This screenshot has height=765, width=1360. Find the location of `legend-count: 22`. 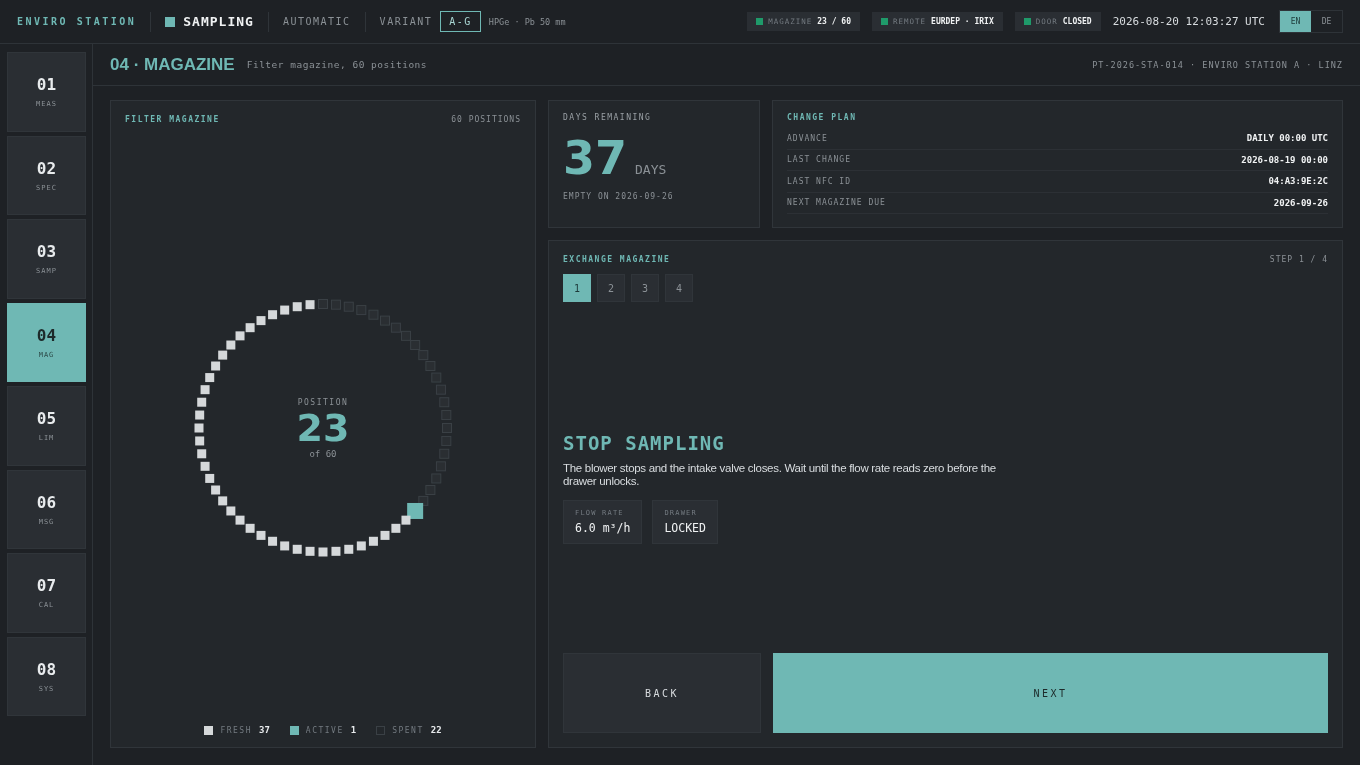

legend-count: 22 is located at coordinates (436, 730).